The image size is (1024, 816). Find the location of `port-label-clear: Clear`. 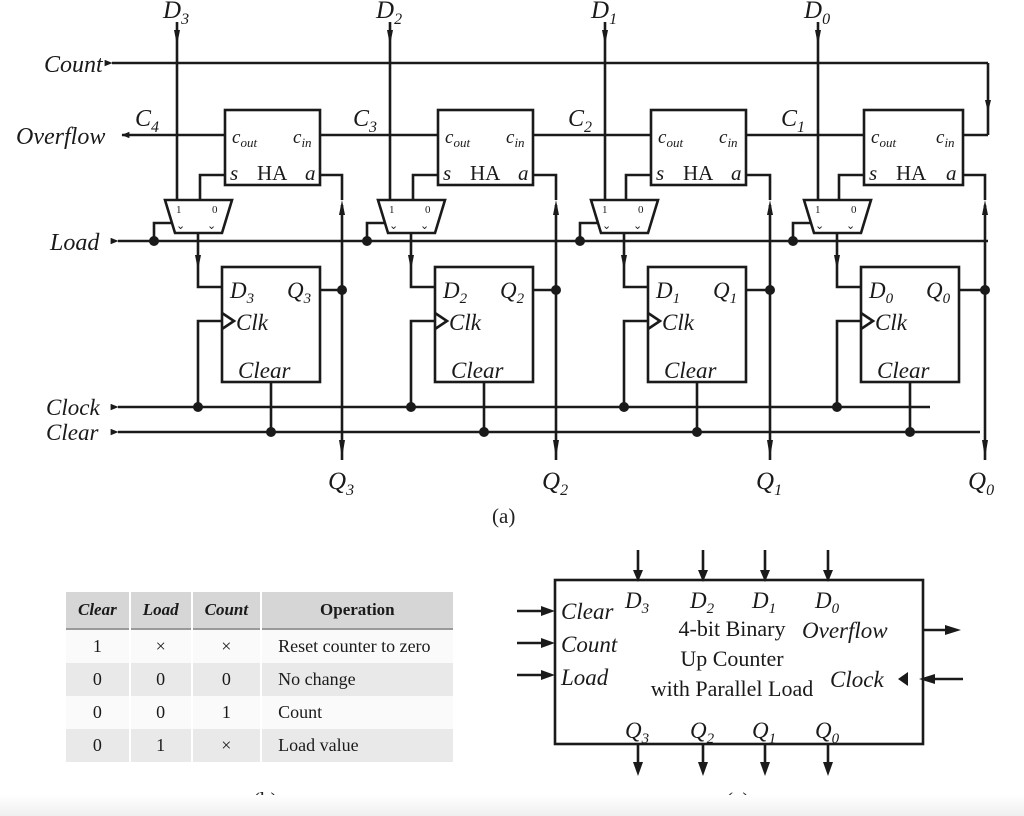

port-label-clear: Clear is located at coordinates (72, 432).